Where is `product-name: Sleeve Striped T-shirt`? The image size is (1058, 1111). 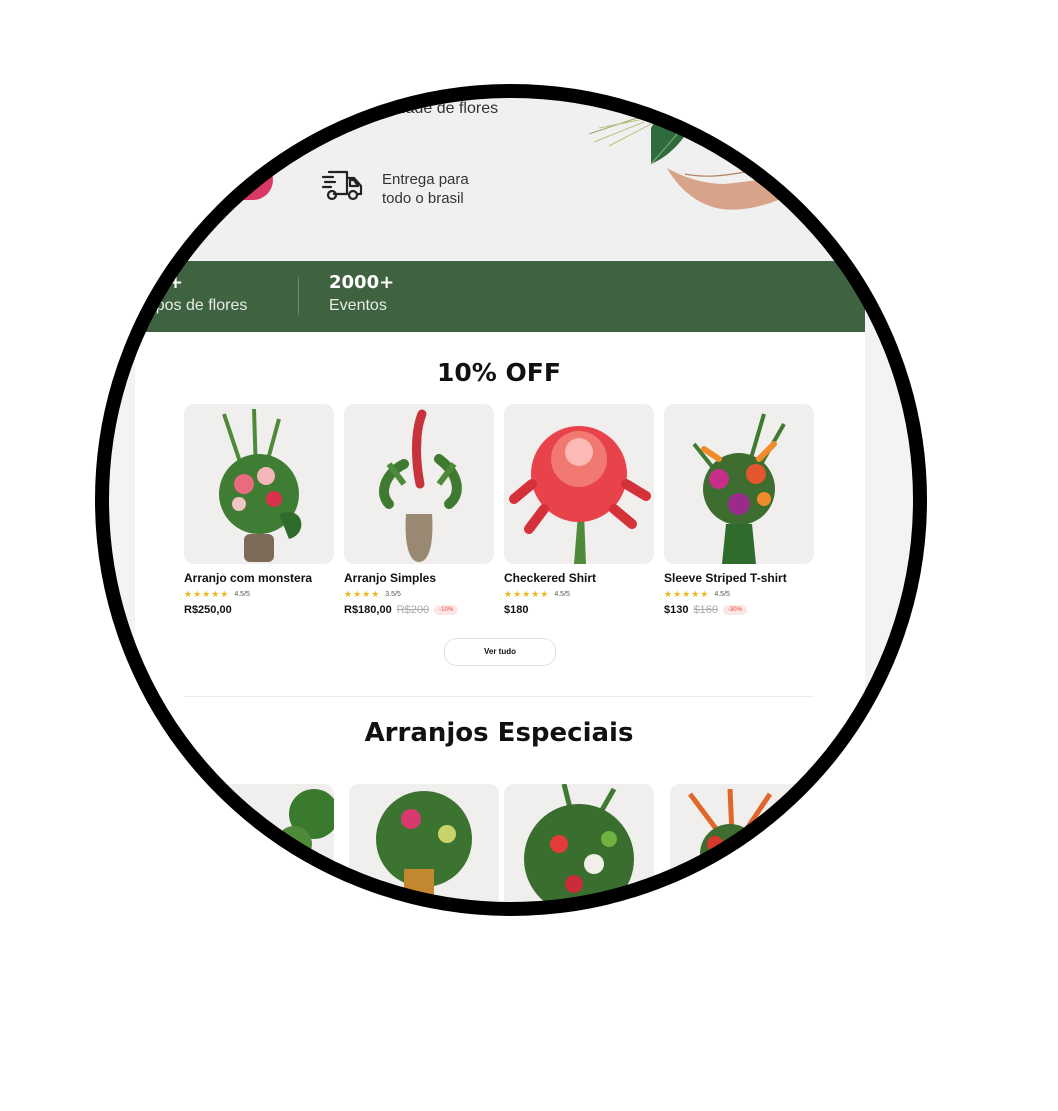 product-name: Sleeve Striped T-shirt is located at coordinates (739, 578).